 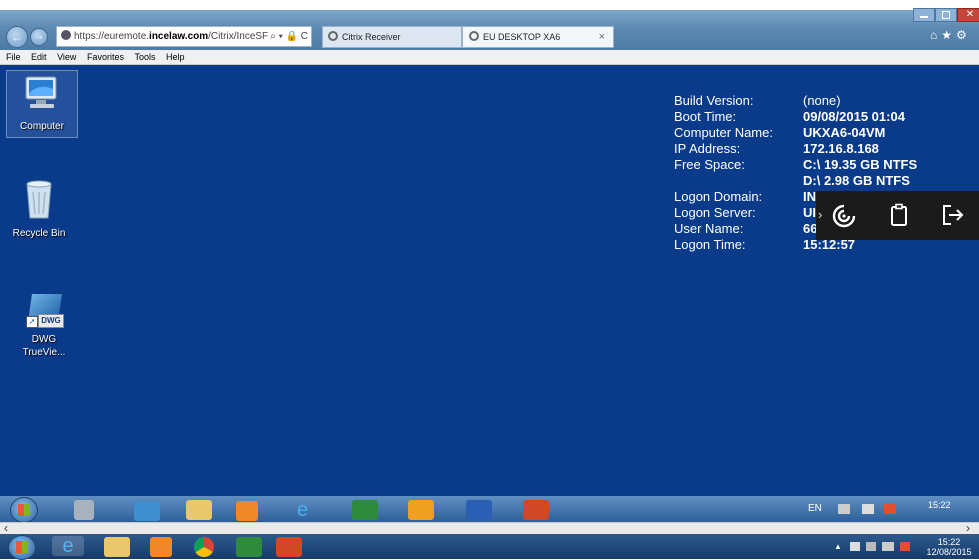 What do you see at coordinates (949, 542) in the screenshot?
I see `clock-time: 15:22` at bounding box center [949, 542].